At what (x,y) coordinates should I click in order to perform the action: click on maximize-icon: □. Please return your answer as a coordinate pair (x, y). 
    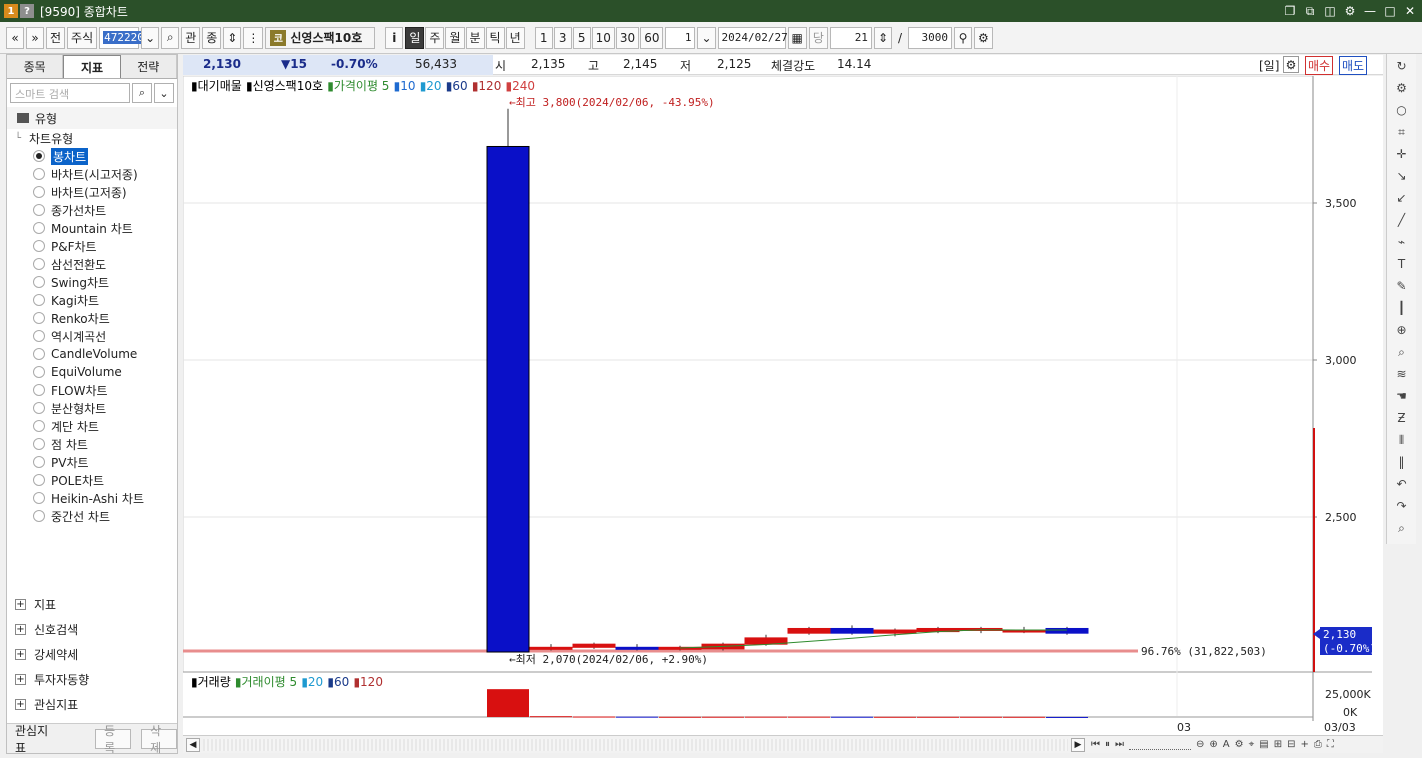
    Looking at the image, I should click on (1390, 11).